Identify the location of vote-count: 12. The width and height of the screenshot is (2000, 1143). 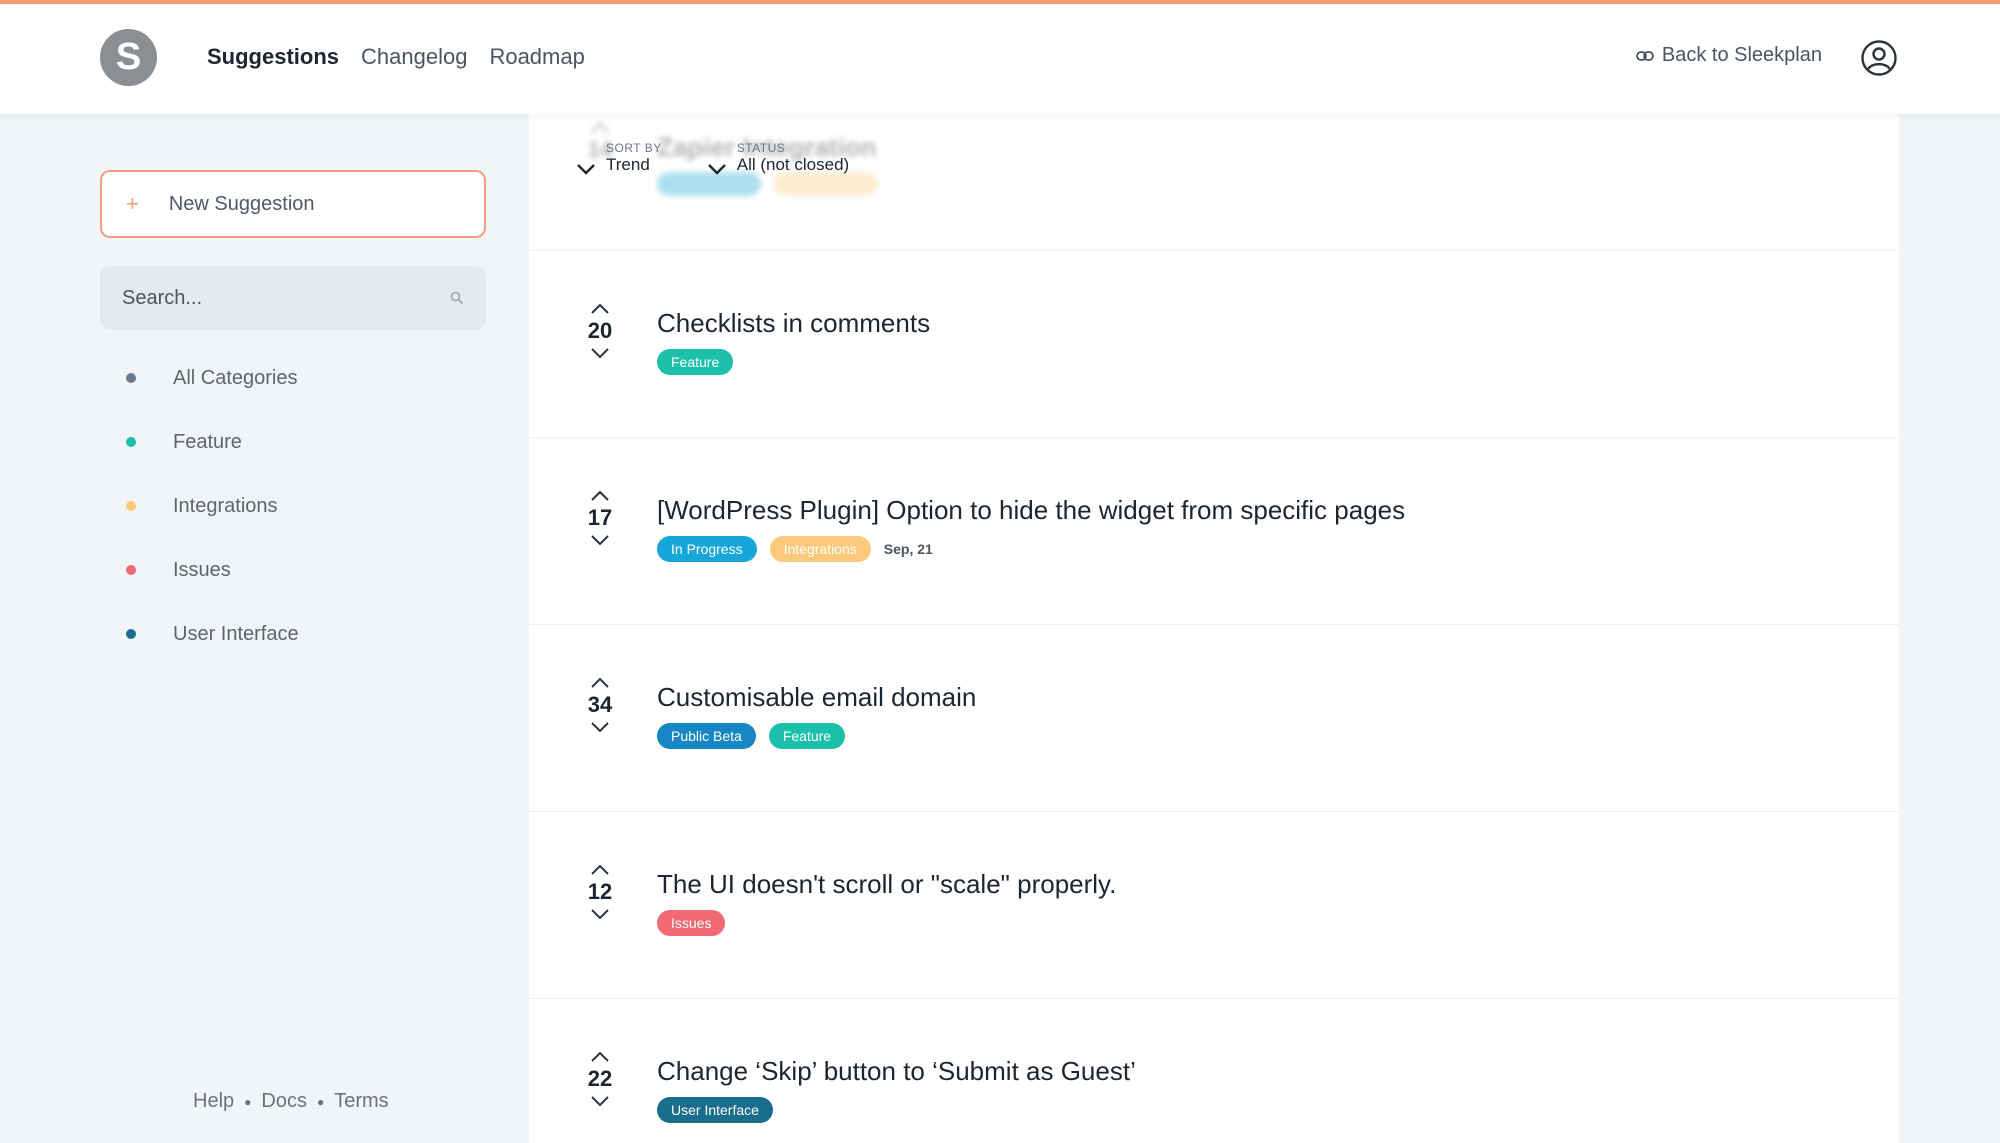
(600, 891).